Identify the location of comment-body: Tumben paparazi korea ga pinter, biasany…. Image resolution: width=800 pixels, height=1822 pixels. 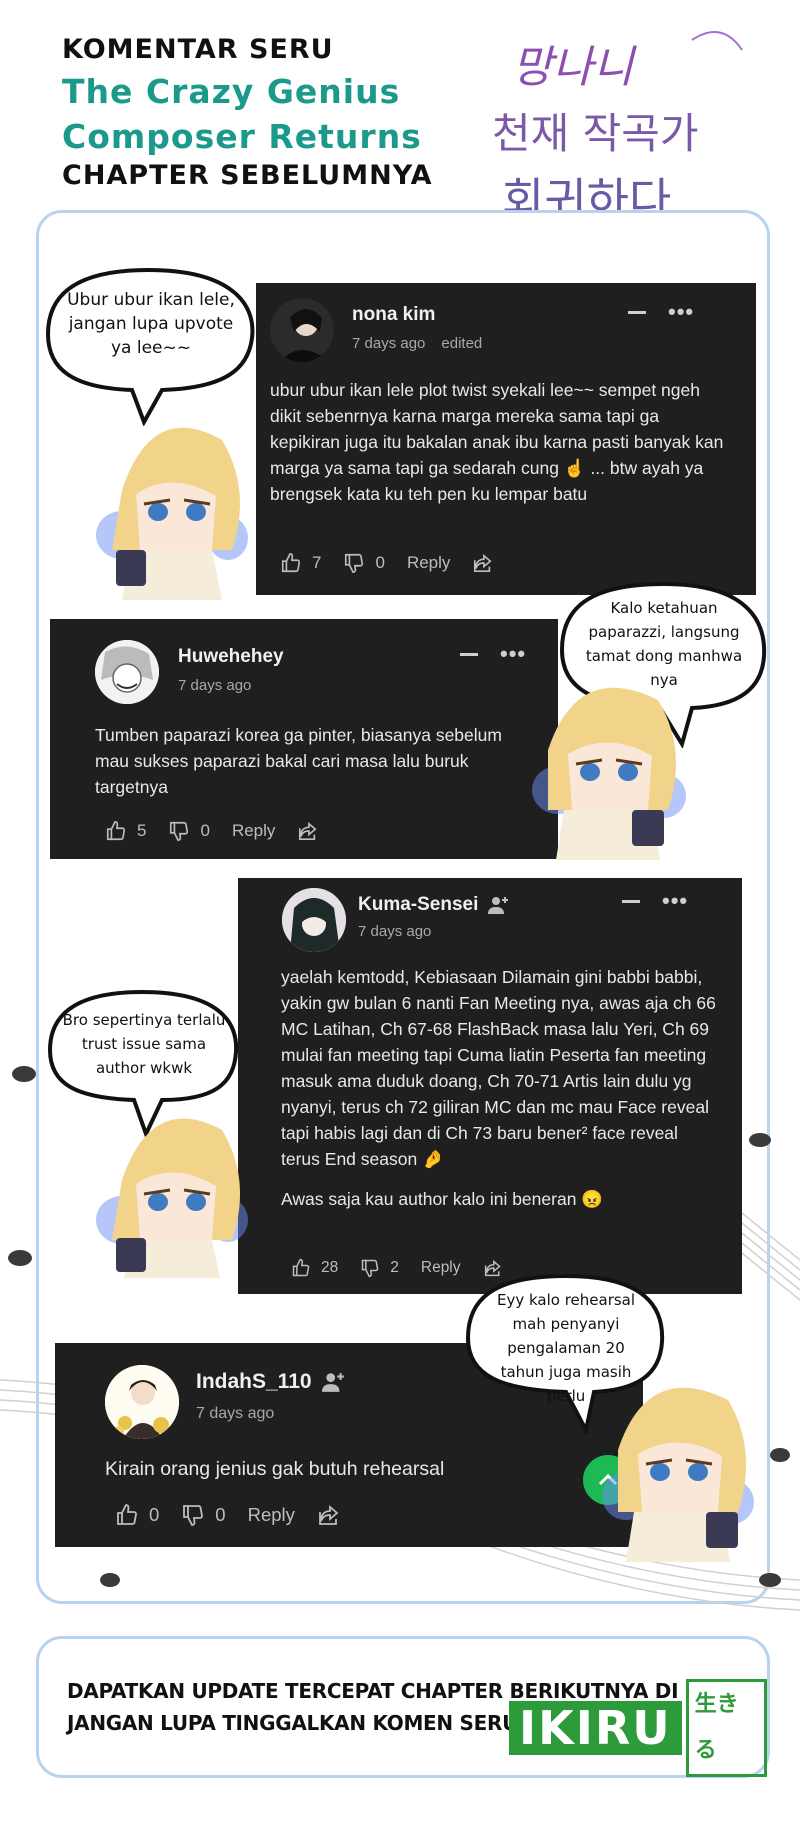
(305, 768).